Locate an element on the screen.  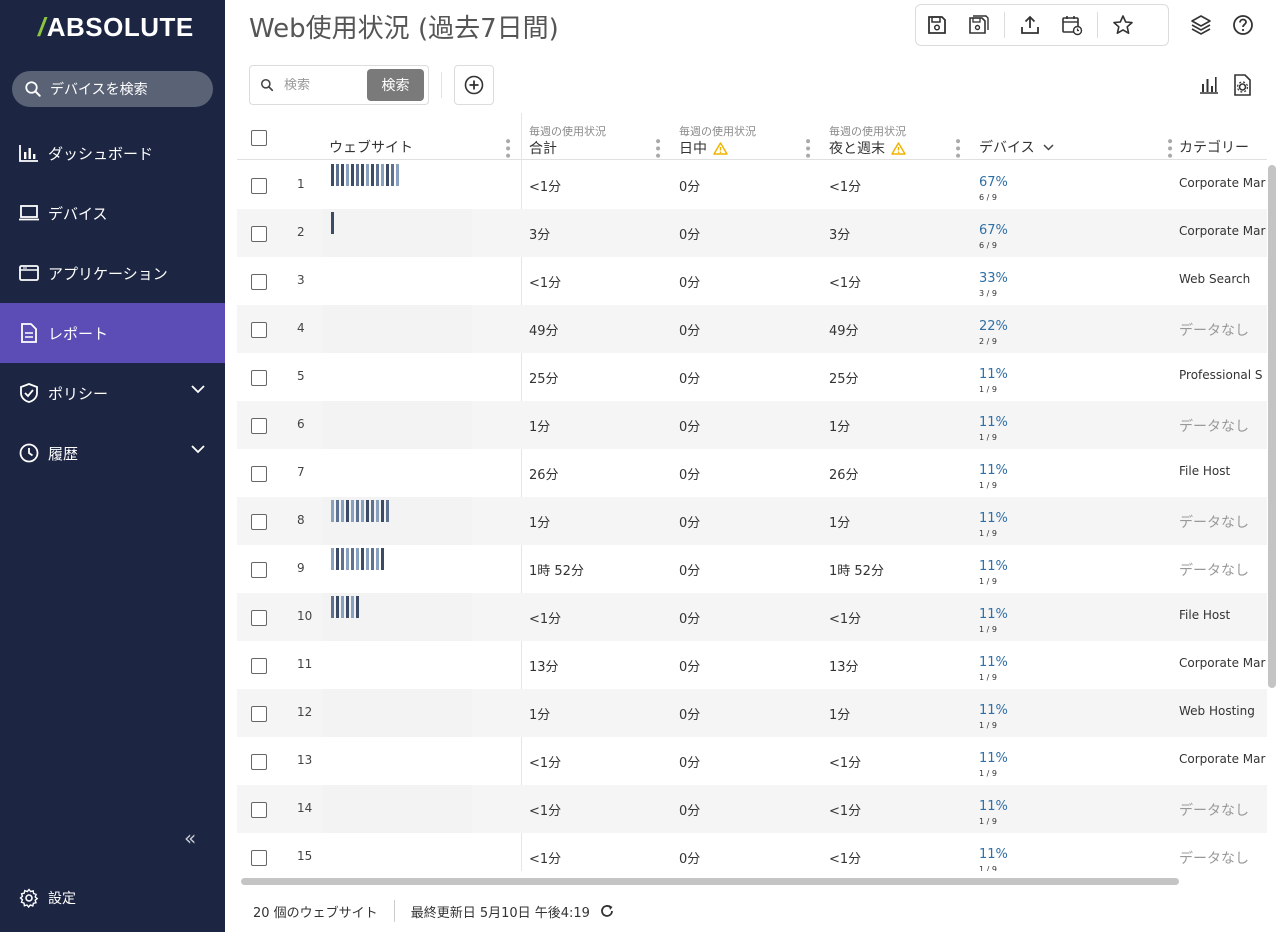
export-button is located at coordinates (1030, 25).